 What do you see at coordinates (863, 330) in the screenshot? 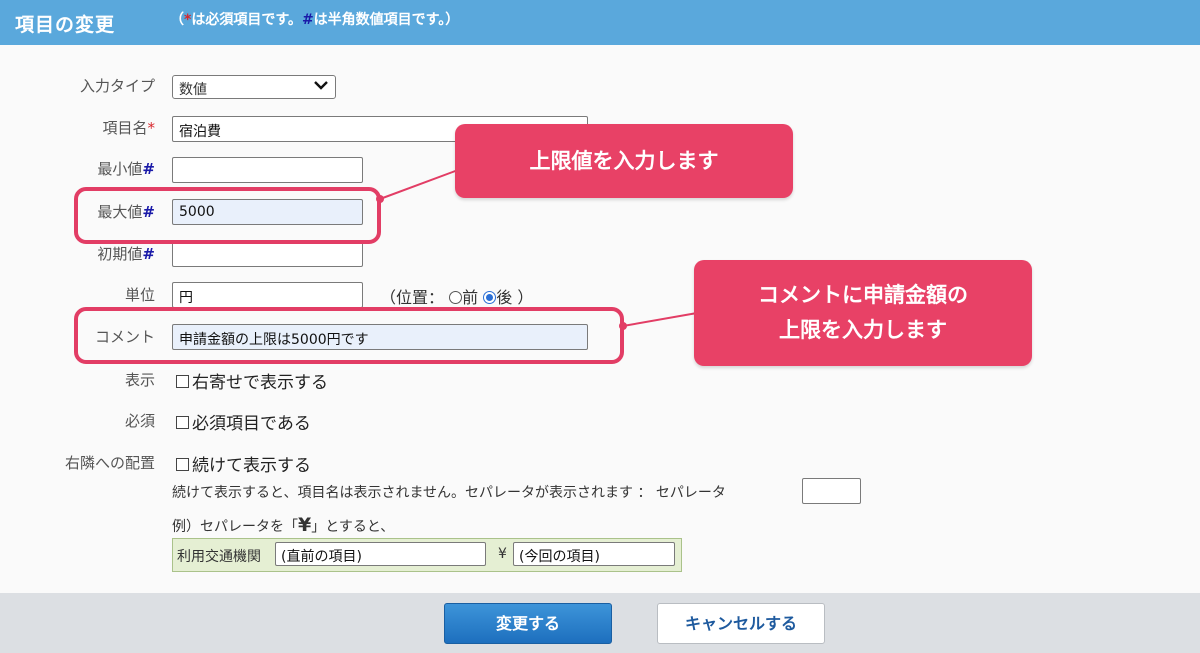
I see `comment-callout-line2: 上限を入力します` at bounding box center [863, 330].